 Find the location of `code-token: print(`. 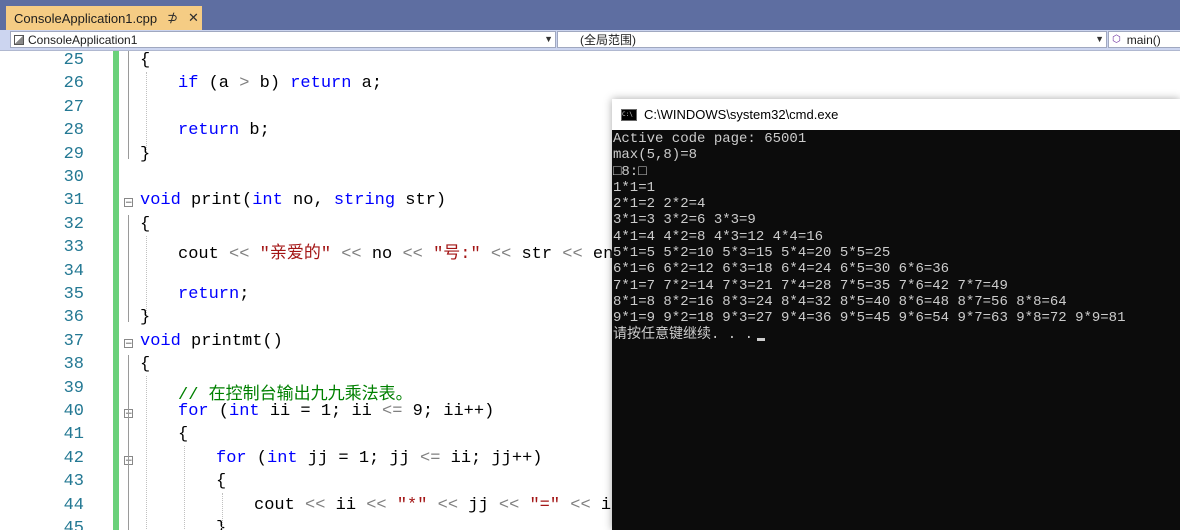

code-token: print( is located at coordinates (216, 201).